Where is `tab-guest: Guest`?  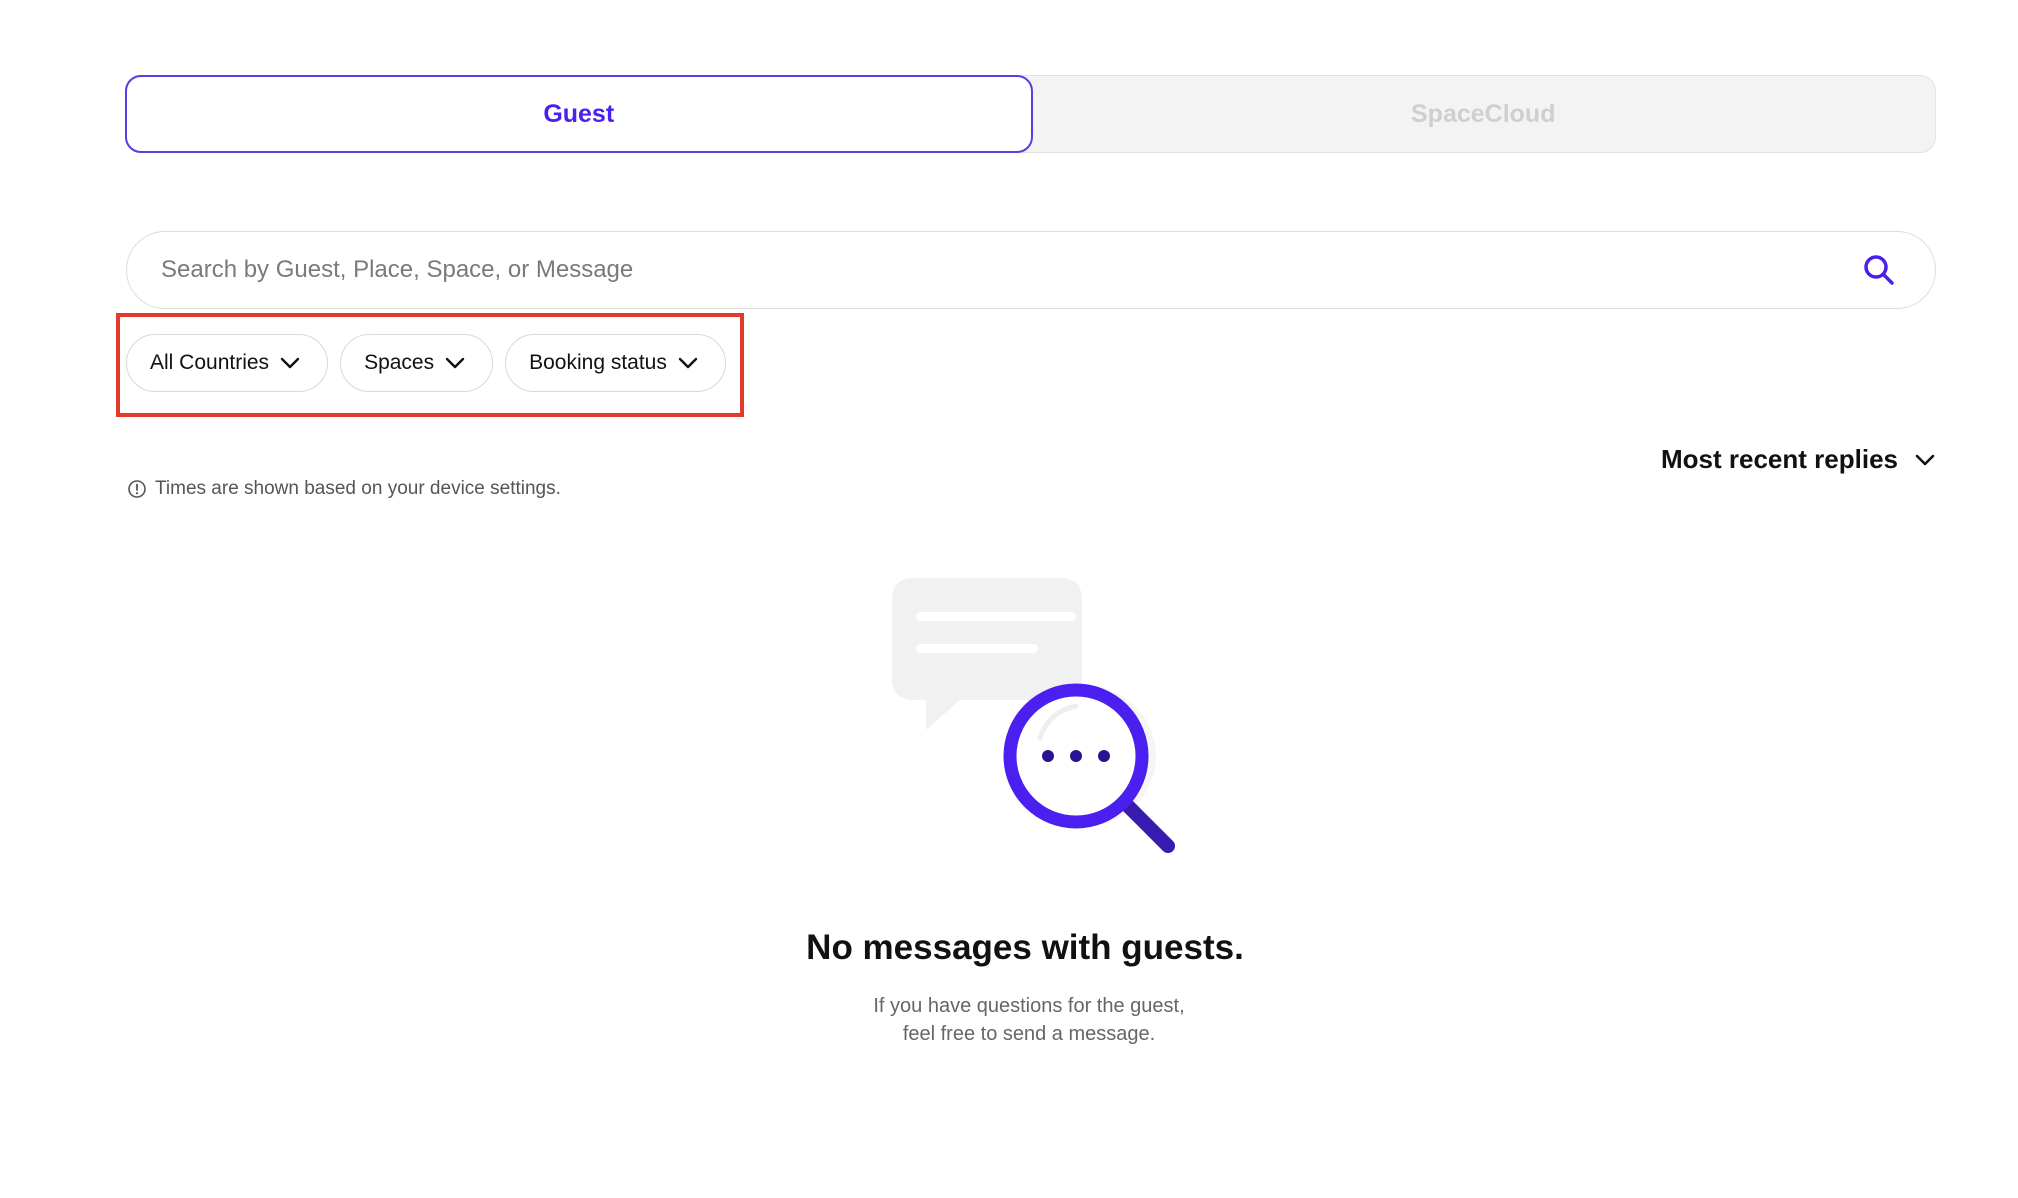 tab-guest: Guest is located at coordinates (579, 114).